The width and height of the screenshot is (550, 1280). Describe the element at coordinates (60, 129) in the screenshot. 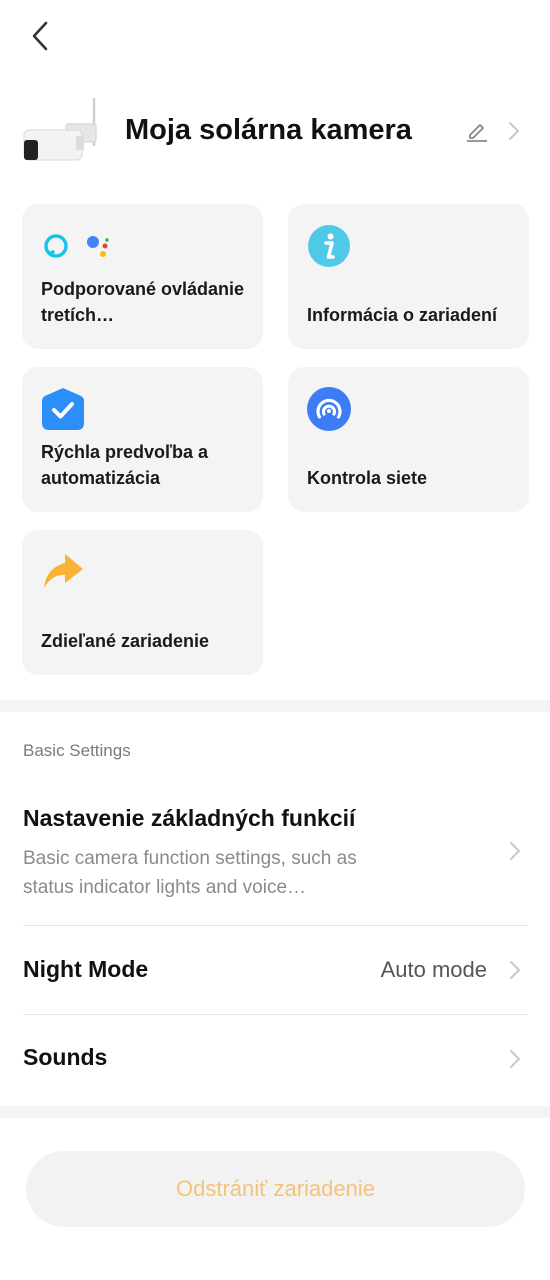

I see `solar-camera-image` at that location.